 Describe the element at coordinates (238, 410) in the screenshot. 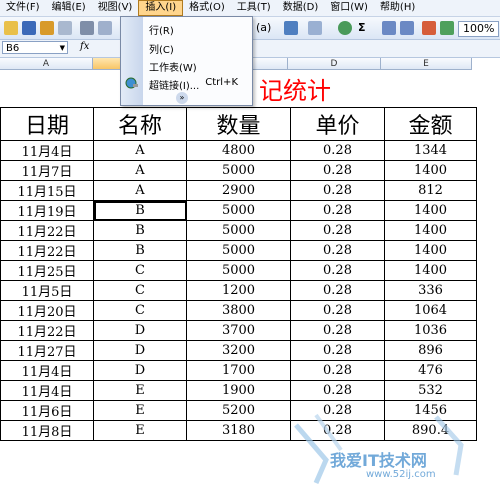

I see `table-cell: 5200` at that location.